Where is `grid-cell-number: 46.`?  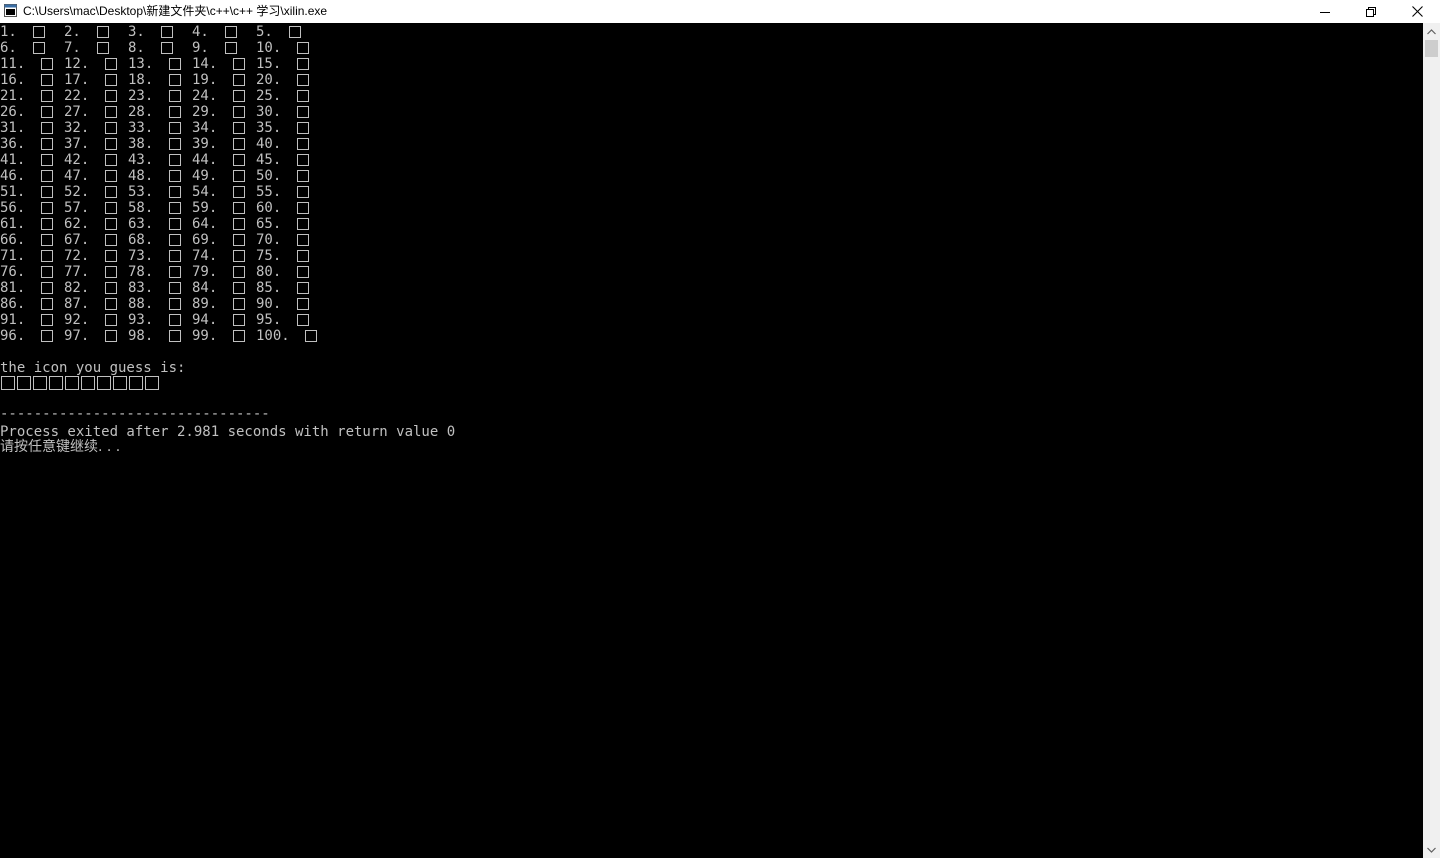 grid-cell-number: 46. is located at coordinates (13, 176).